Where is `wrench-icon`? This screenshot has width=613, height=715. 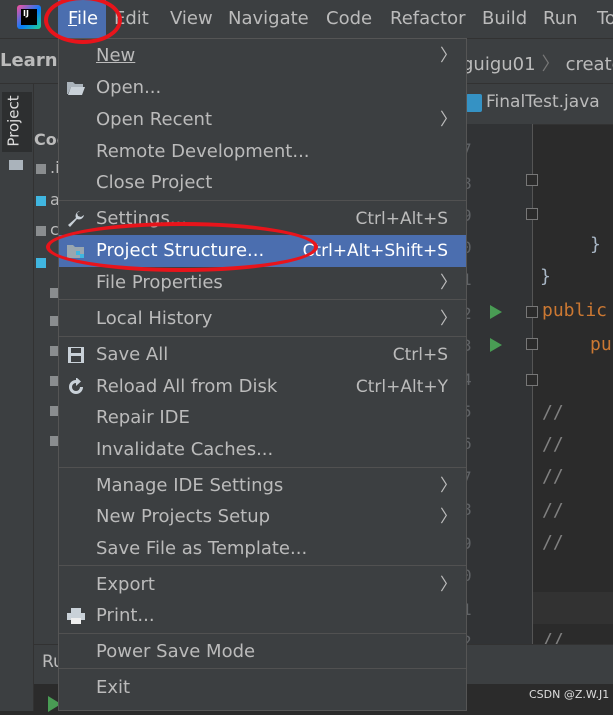 wrench-icon is located at coordinates (76, 219).